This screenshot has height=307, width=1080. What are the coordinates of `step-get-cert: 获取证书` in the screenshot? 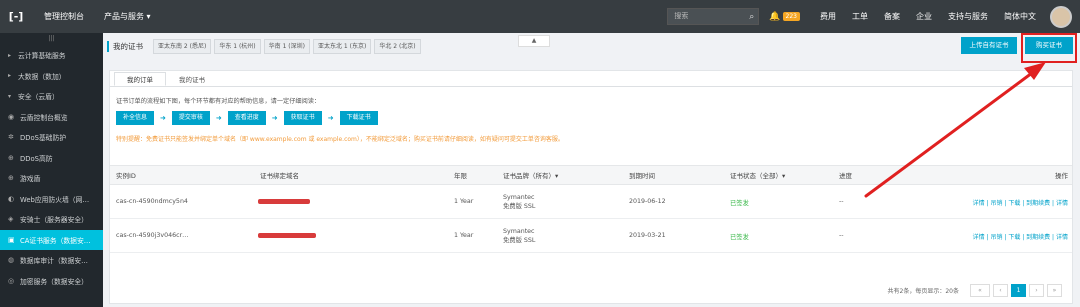 It's located at (302, 118).